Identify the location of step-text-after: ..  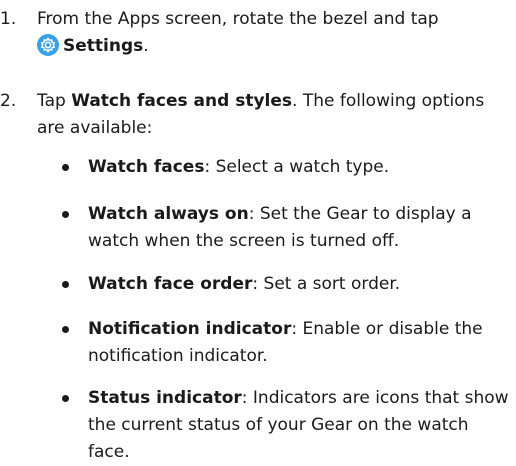
(146, 46).